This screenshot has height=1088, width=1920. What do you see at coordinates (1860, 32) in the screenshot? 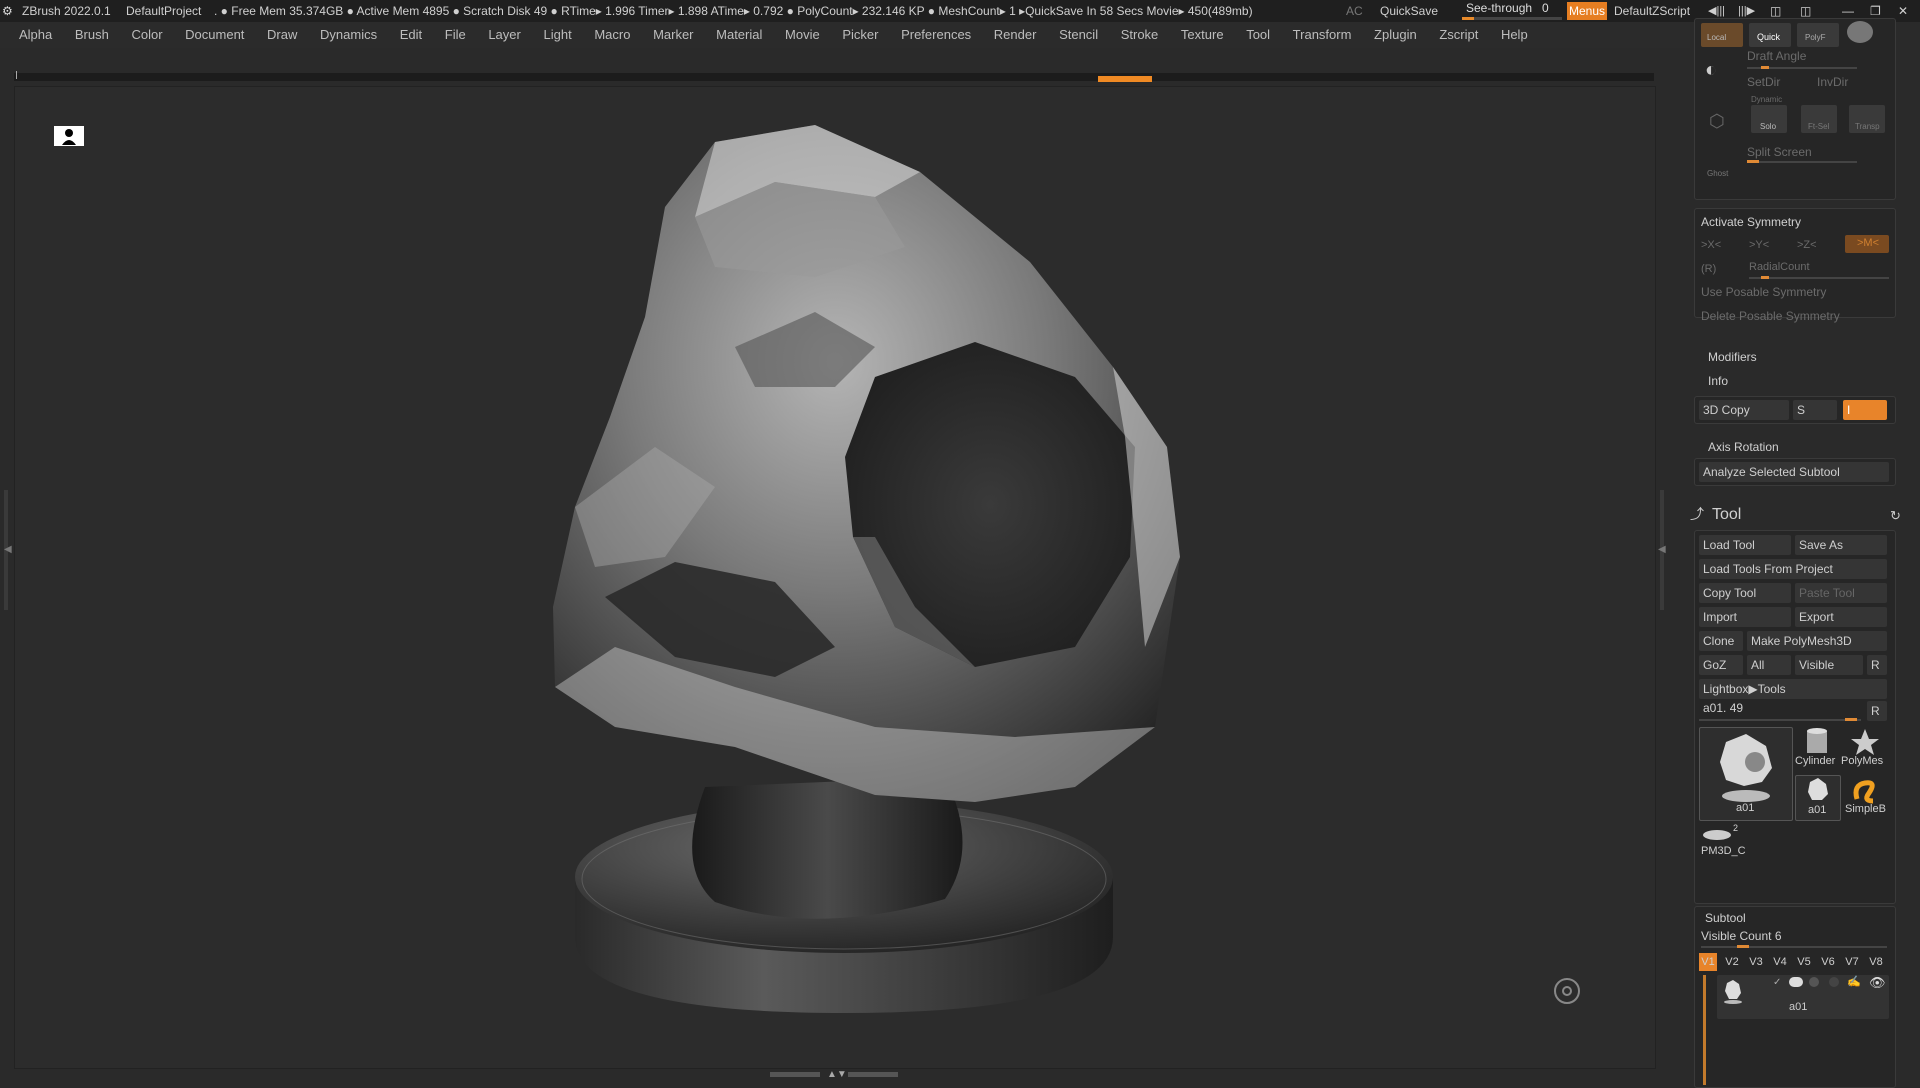
I see `material-sphere-icon` at bounding box center [1860, 32].